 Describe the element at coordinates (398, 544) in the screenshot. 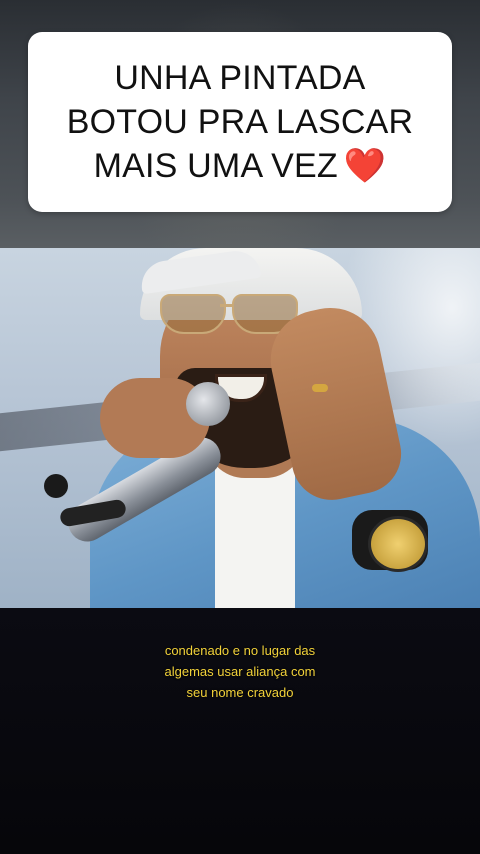

I see `wristwatch-face` at that location.